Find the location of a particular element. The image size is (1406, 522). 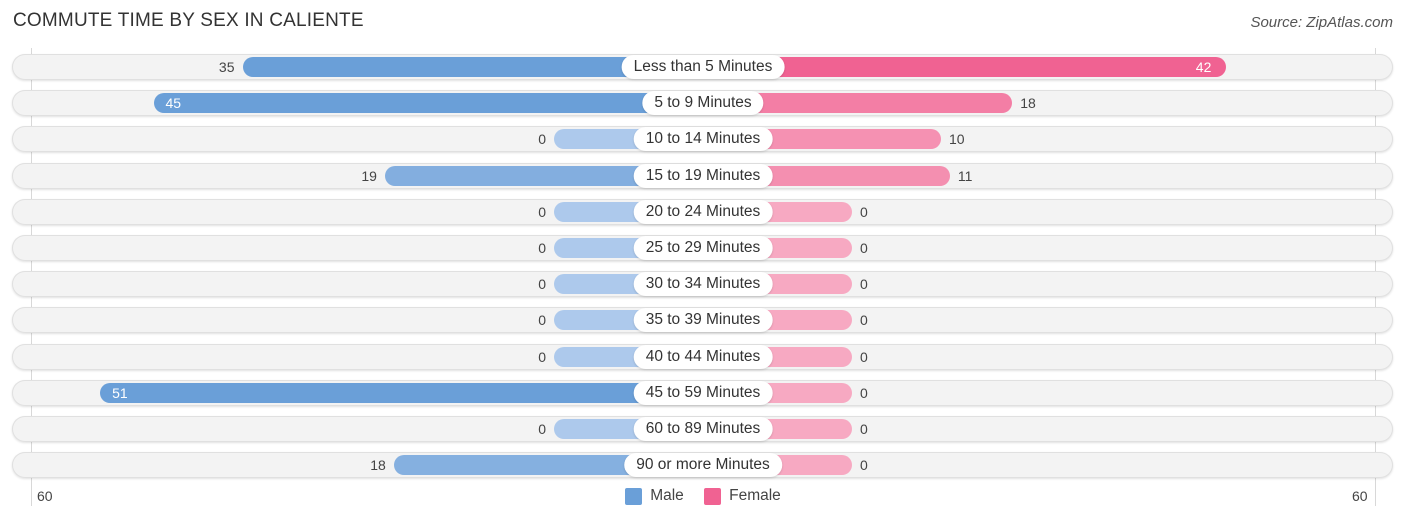

category-label: 90 or more Minutes is located at coordinates (703, 465).